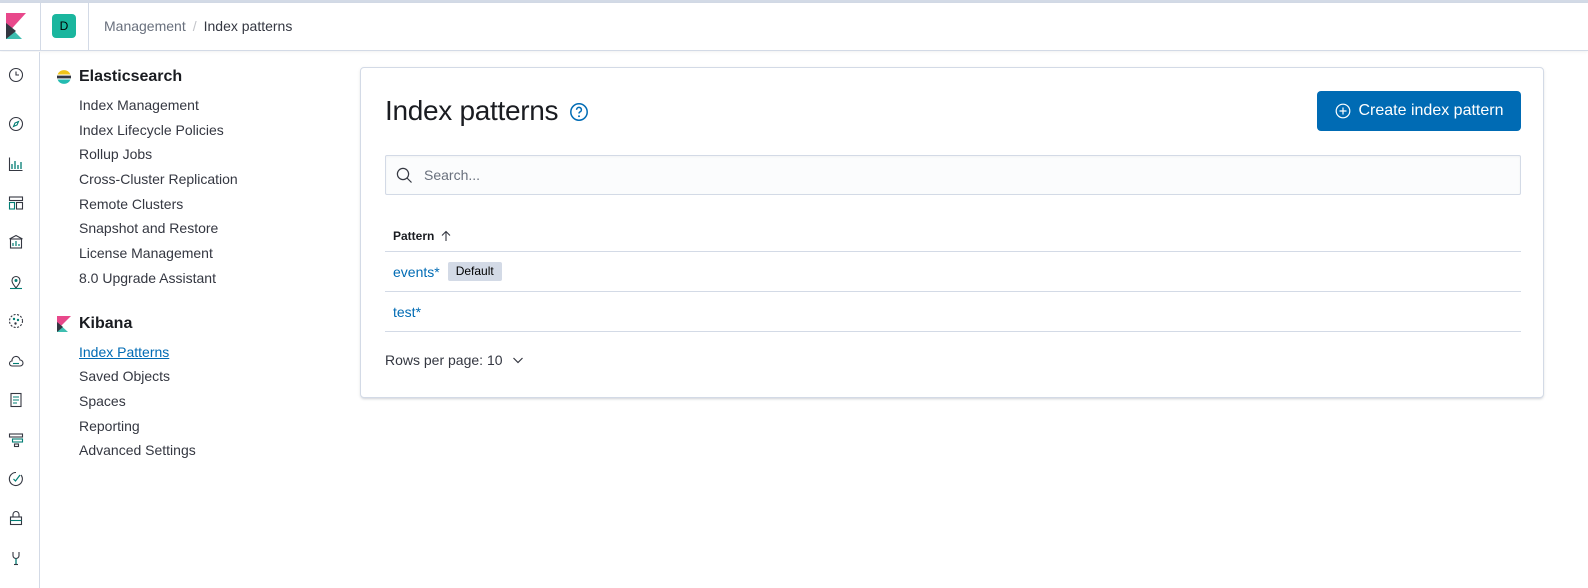 The height and width of the screenshot is (588, 1588). Describe the element at coordinates (207, 428) in the screenshot. I see `menu-item-reporting: Reporting` at that location.